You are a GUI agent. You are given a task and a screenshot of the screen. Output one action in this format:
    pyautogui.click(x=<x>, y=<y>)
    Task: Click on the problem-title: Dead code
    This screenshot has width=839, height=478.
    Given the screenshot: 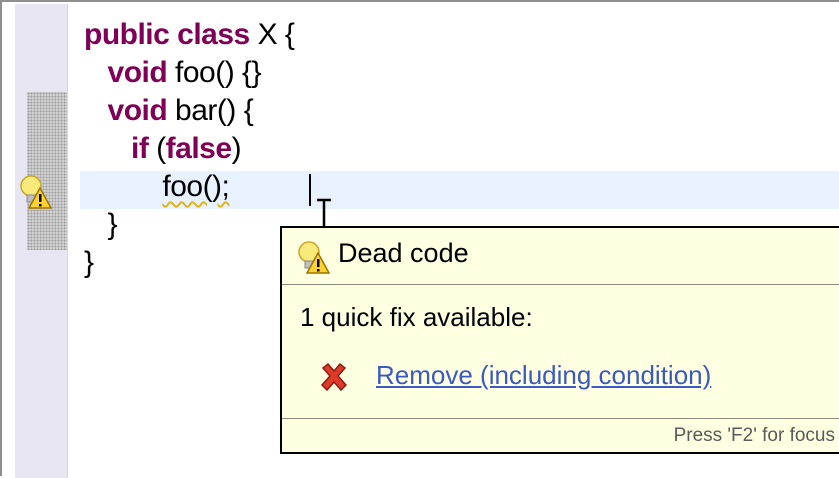 What is the action you would take?
    pyautogui.click(x=403, y=253)
    